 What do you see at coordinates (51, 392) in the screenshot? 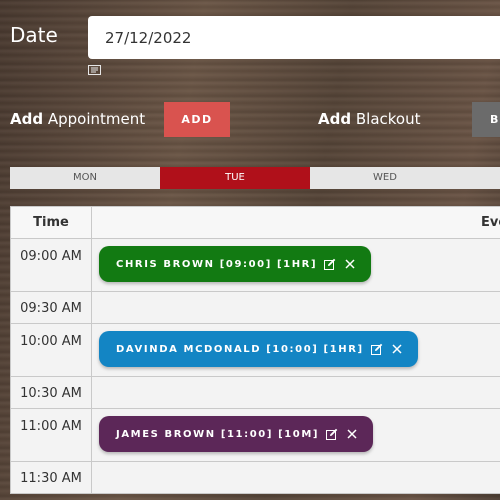
I see `time-slot-label: 10:30 AM` at bounding box center [51, 392].